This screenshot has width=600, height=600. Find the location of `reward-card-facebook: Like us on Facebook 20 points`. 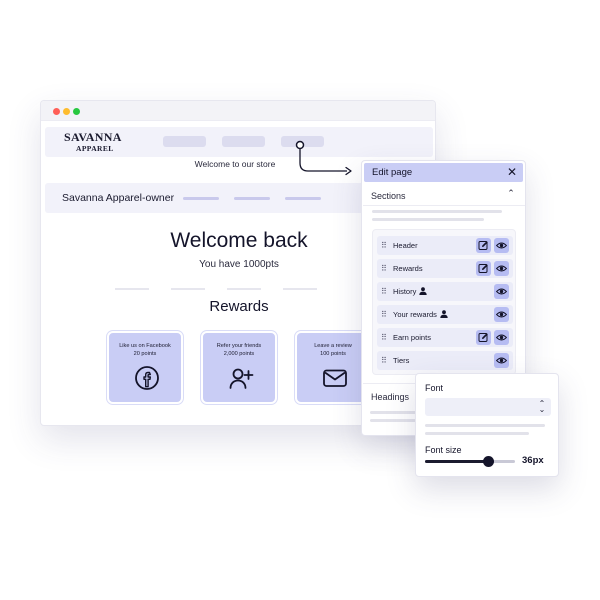

reward-card-facebook: Like us on Facebook 20 points is located at coordinates (145, 367).